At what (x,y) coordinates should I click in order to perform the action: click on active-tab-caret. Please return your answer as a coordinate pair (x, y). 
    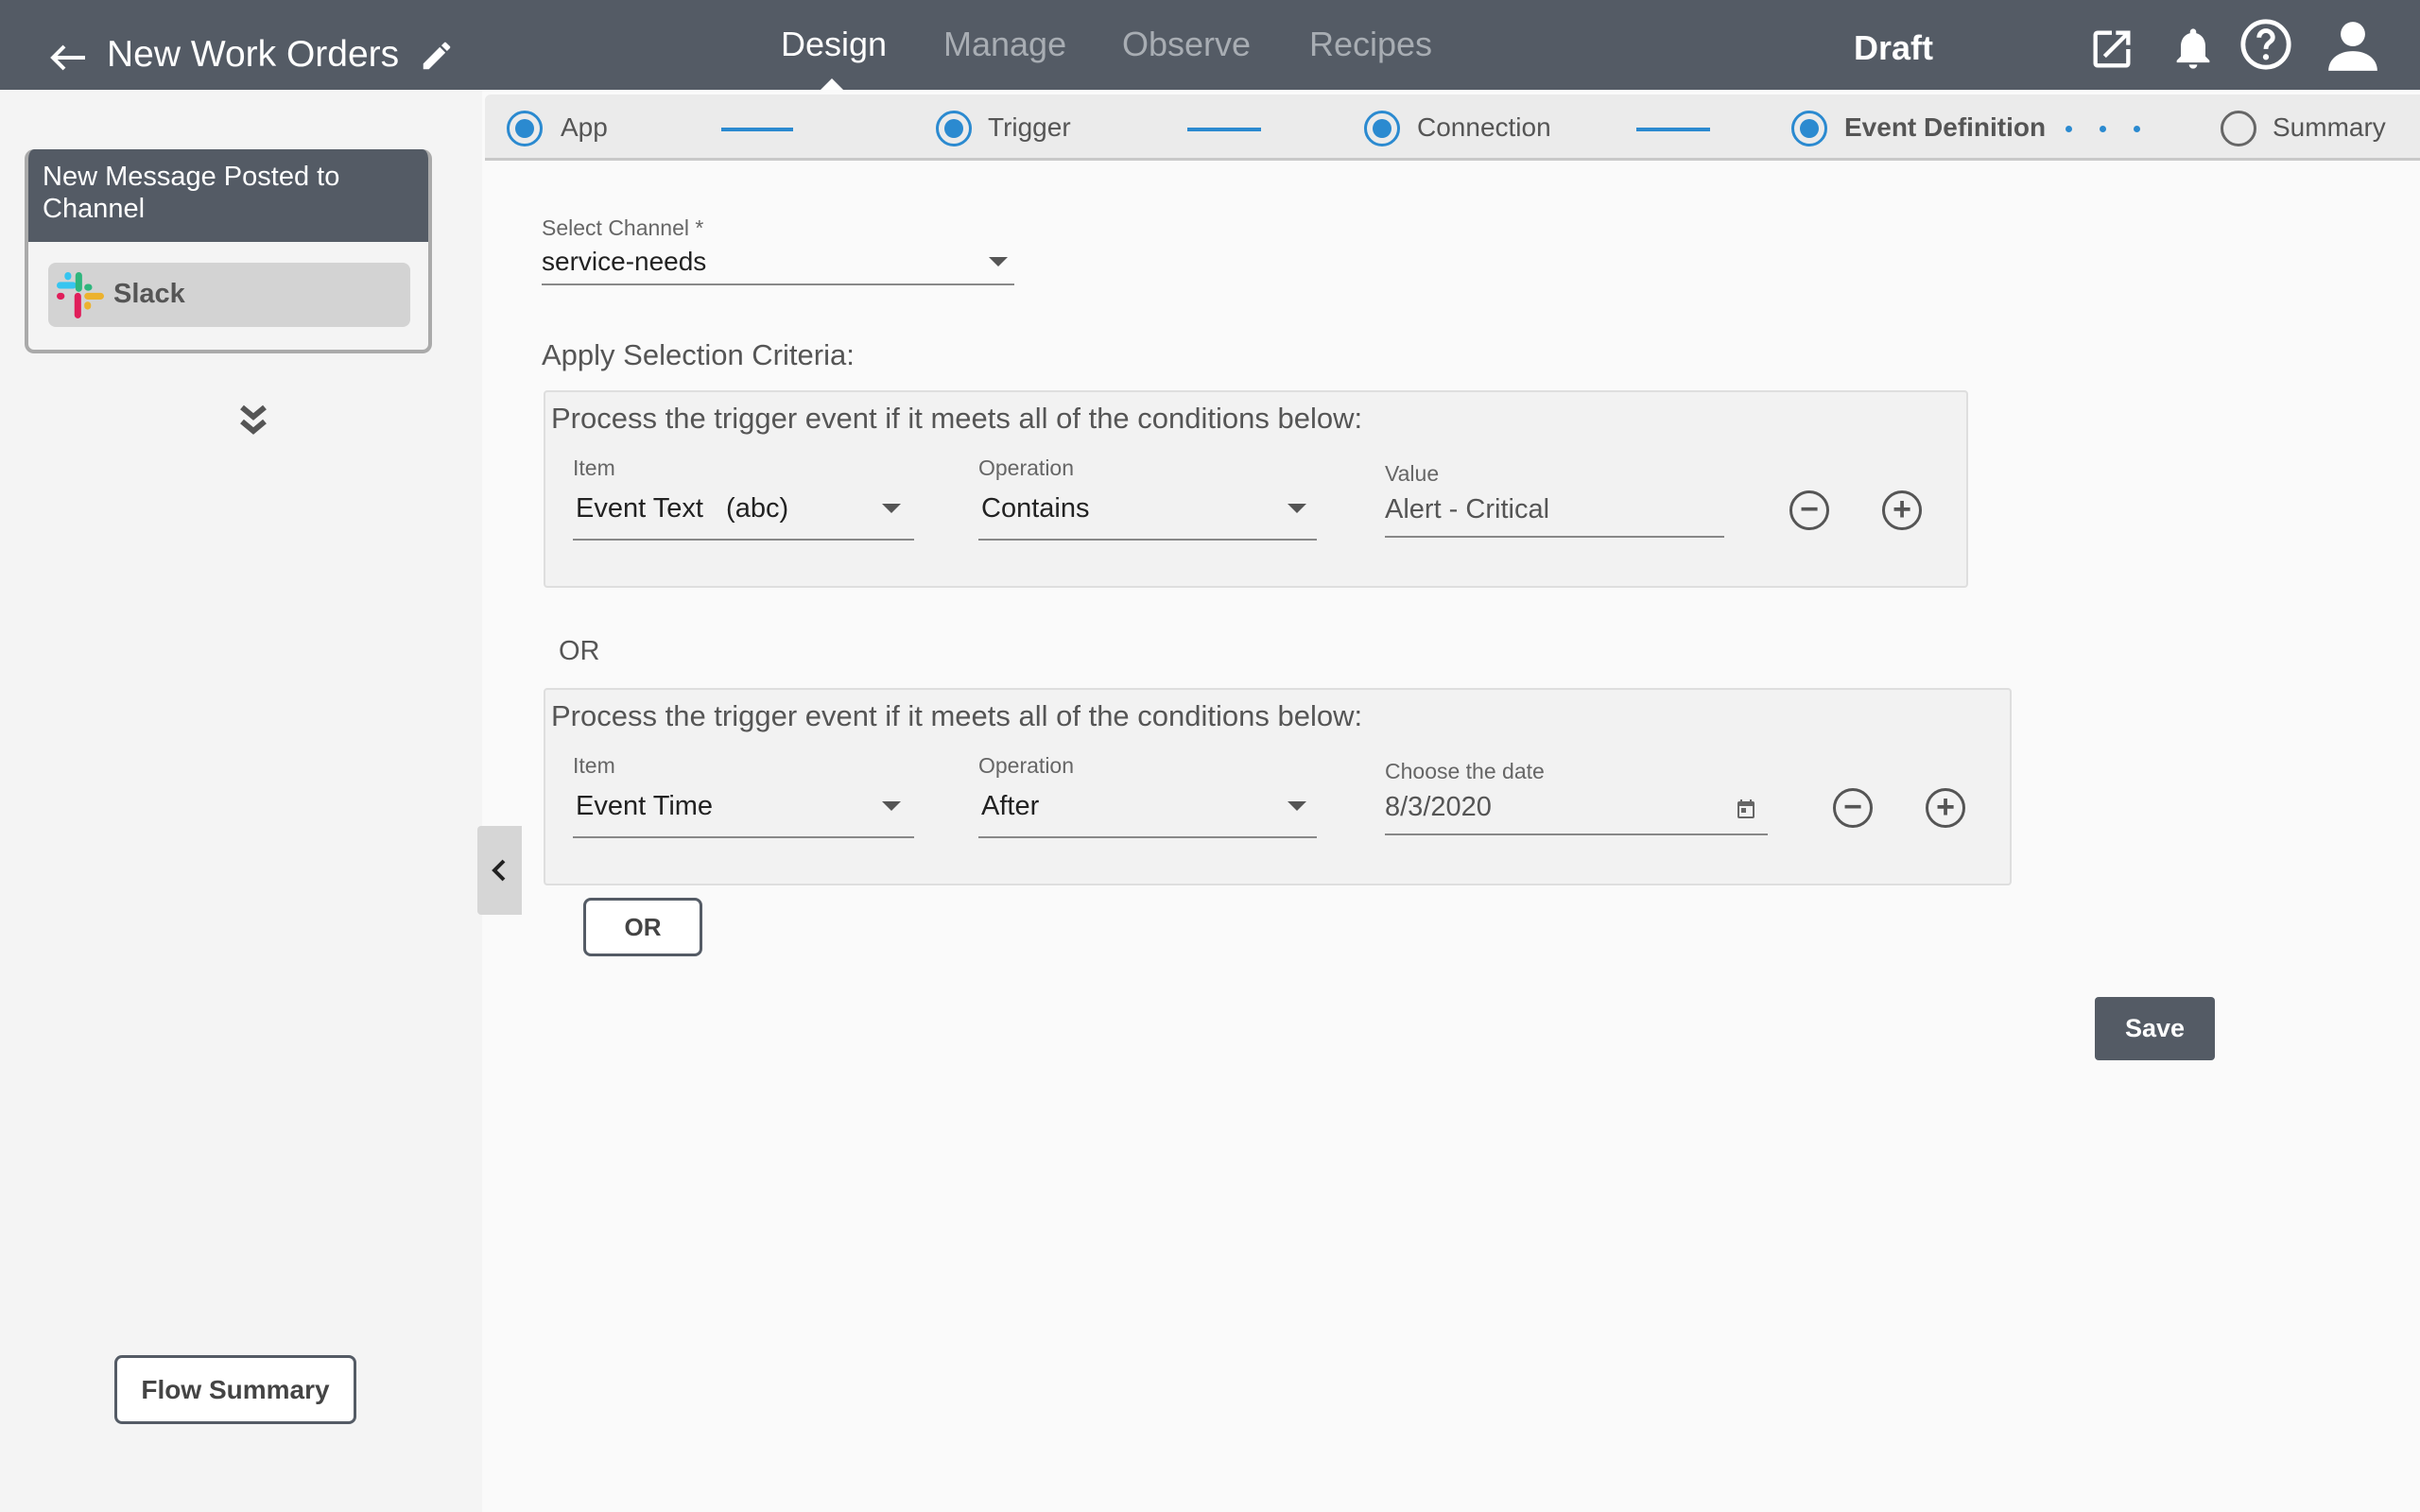
    Looking at the image, I should click on (832, 84).